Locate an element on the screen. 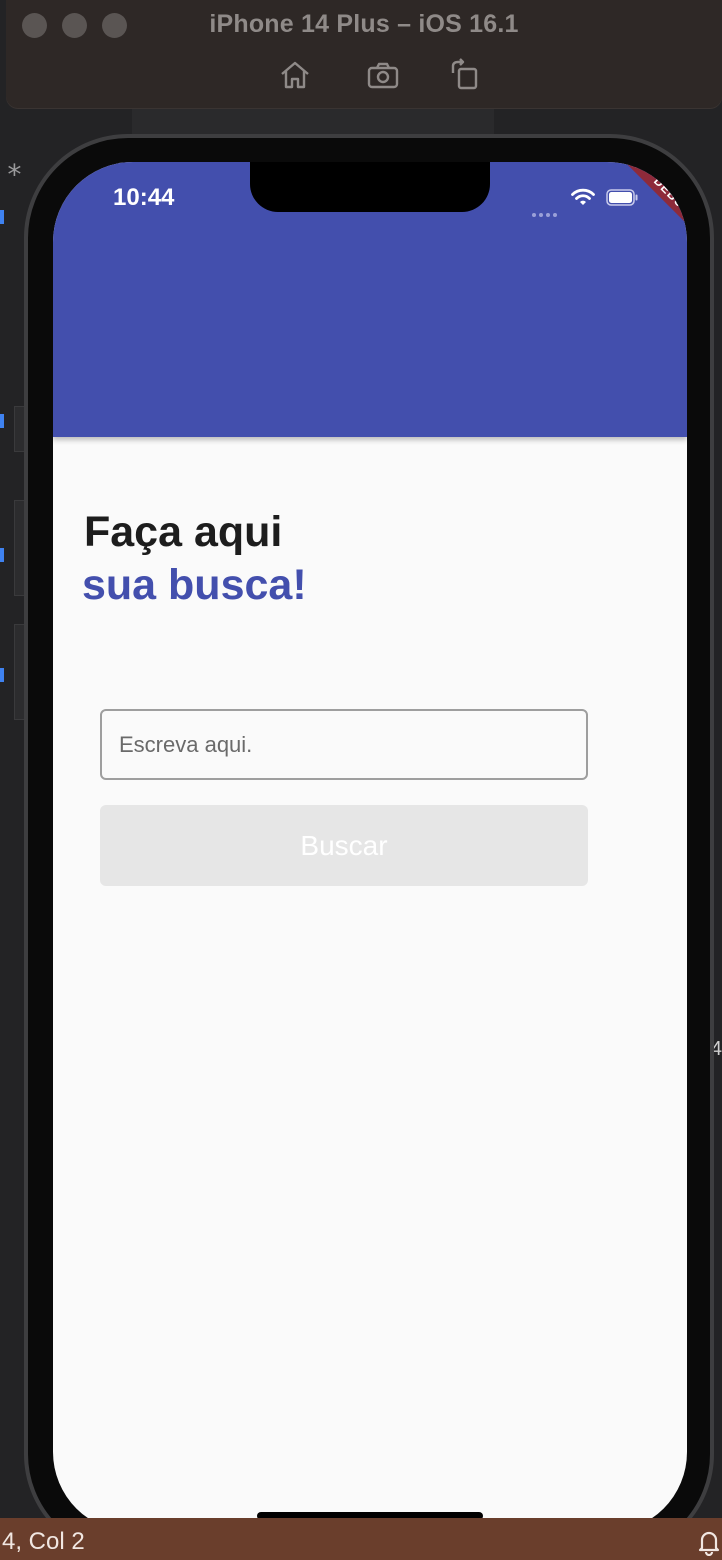 This screenshot has height=1560, width=722. search-input is located at coordinates (344, 744).